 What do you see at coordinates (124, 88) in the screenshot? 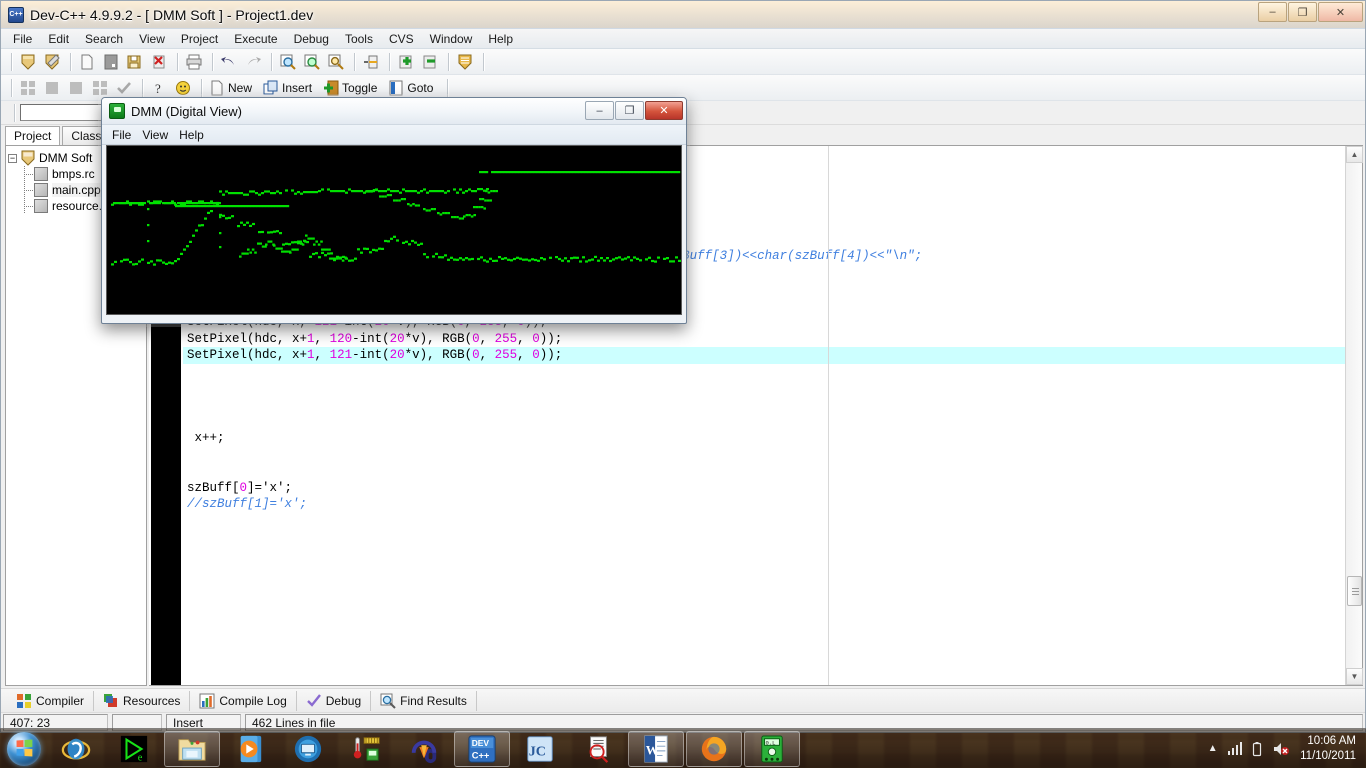
I see `rebuild-all-icon` at bounding box center [124, 88].